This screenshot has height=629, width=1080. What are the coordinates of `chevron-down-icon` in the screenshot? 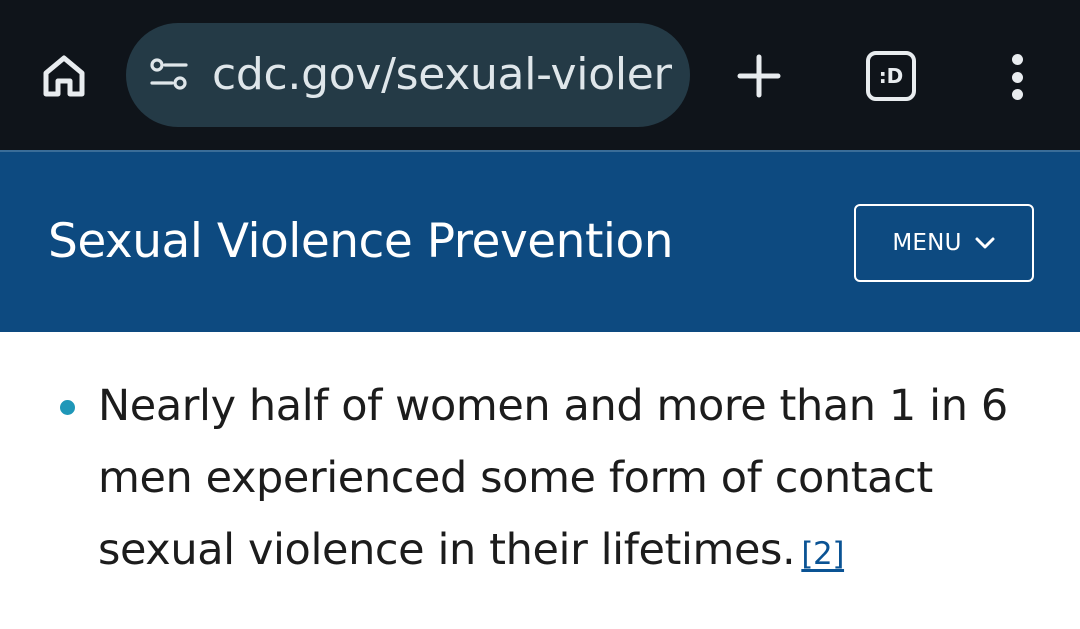 It's located at (985, 243).